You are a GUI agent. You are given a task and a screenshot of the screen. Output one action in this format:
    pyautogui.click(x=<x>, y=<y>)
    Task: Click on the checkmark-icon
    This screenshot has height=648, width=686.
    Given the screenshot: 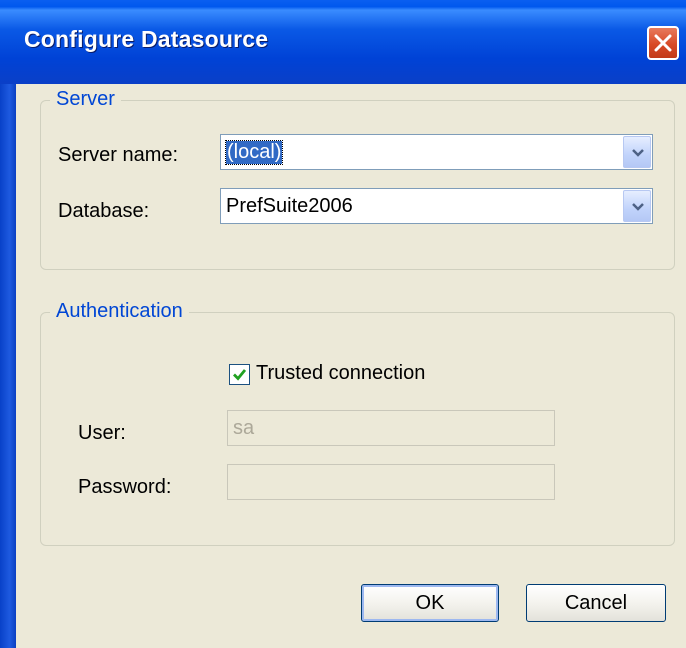 What is the action you would take?
    pyautogui.click(x=240, y=375)
    